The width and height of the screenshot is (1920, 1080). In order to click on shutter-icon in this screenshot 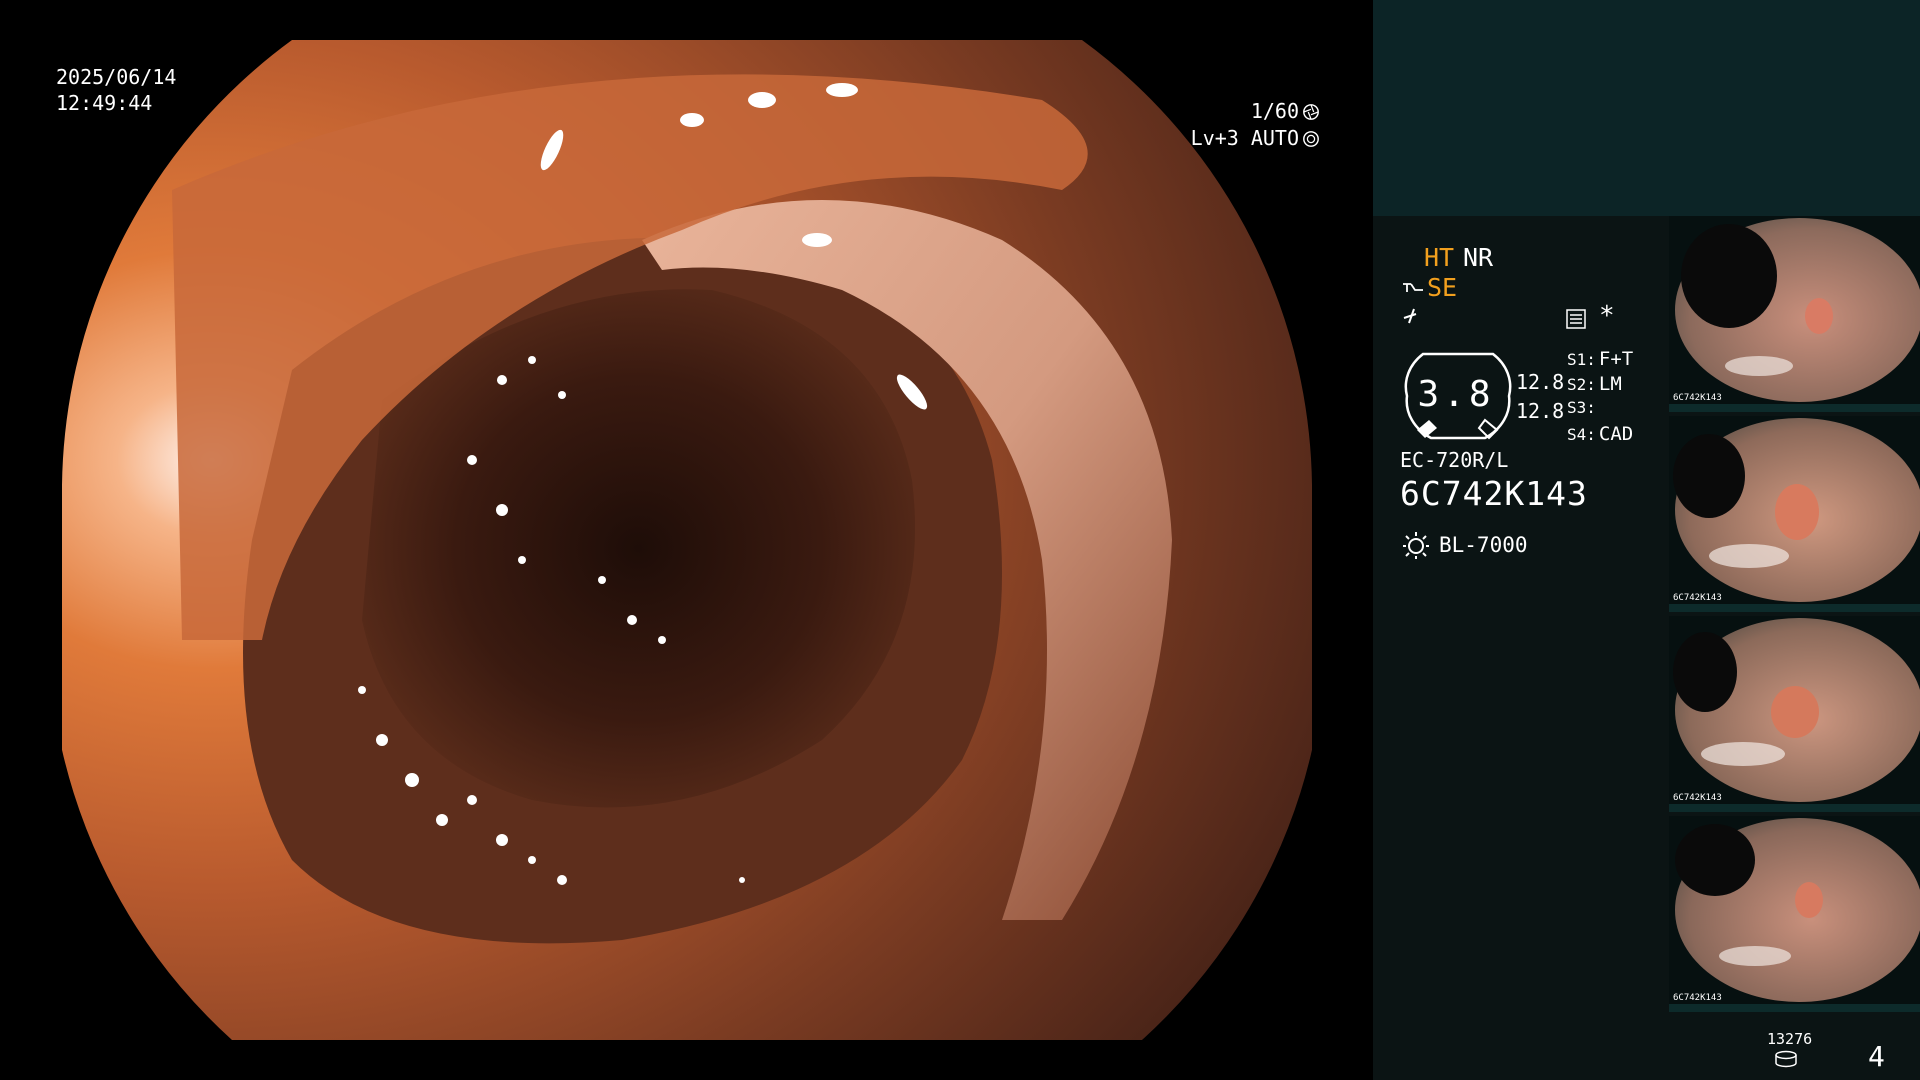, I will do `click(1311, 111)`.